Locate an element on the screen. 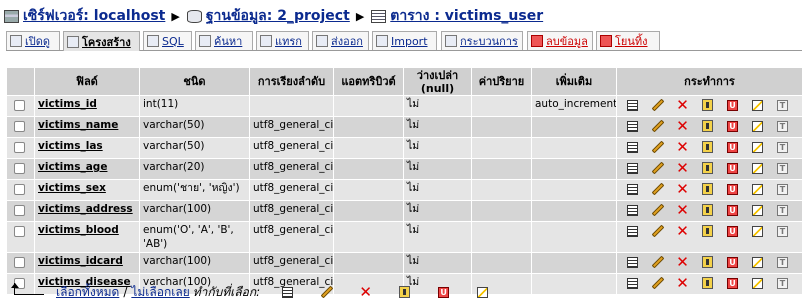  field-name: victims_id is located at coordinates (87, 106).